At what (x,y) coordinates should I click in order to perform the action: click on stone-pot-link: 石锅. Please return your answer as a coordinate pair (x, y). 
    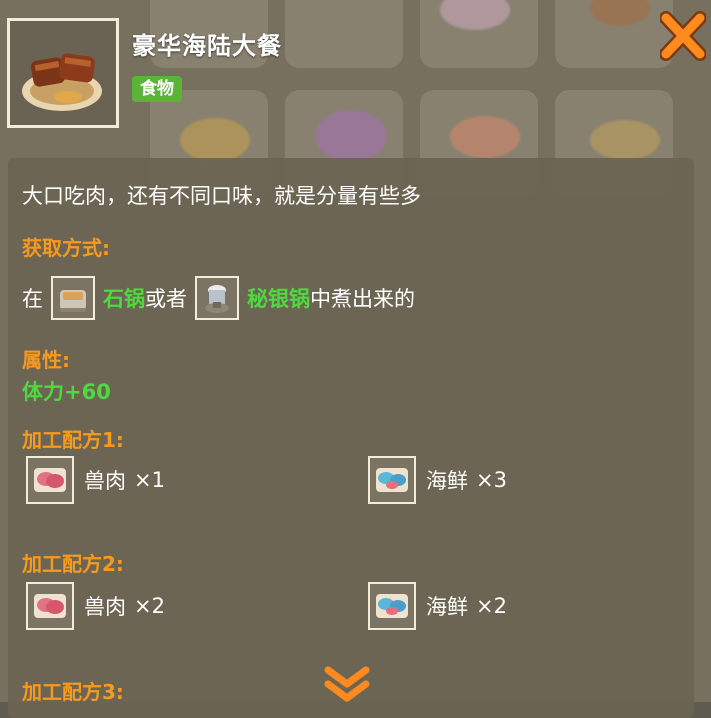
    Looking at the image, I should click on (124, 298).